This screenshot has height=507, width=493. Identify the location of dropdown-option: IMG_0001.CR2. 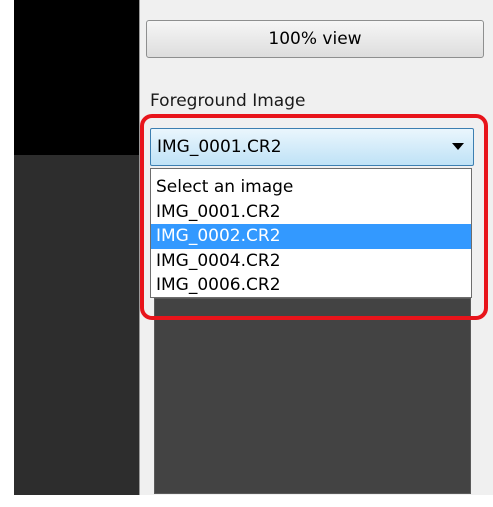
(311, 212).